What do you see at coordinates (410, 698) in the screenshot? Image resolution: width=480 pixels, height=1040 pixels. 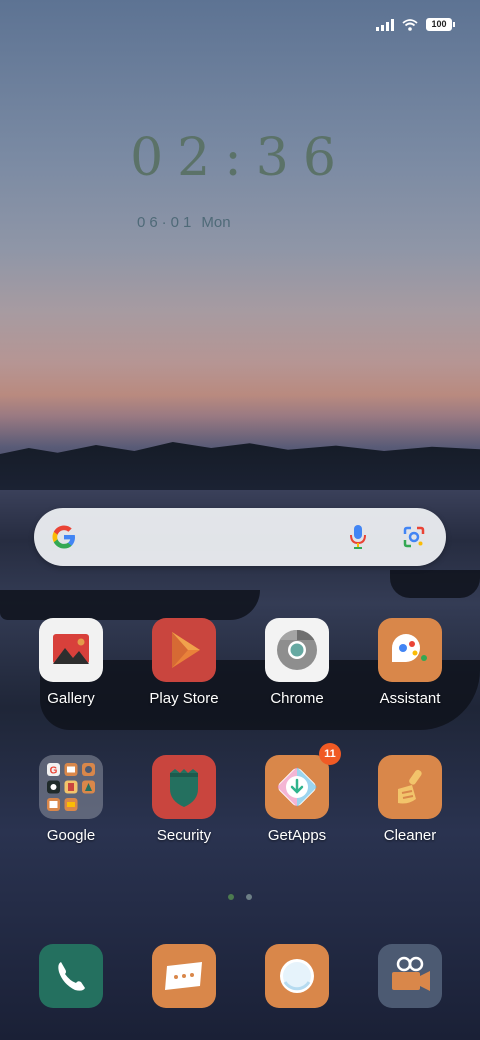 I see `app-label: Assistant` at bounding box center [410, 698].